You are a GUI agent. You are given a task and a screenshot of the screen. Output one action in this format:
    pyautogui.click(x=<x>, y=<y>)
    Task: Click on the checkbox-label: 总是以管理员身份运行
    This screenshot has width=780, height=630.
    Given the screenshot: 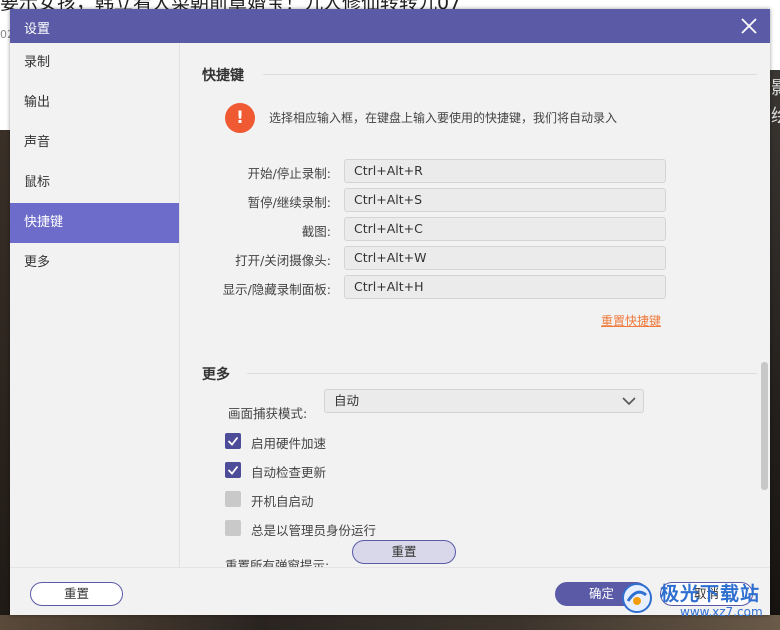 What is the action you would take?
    pyautogui.click(x=314, y=530)
    